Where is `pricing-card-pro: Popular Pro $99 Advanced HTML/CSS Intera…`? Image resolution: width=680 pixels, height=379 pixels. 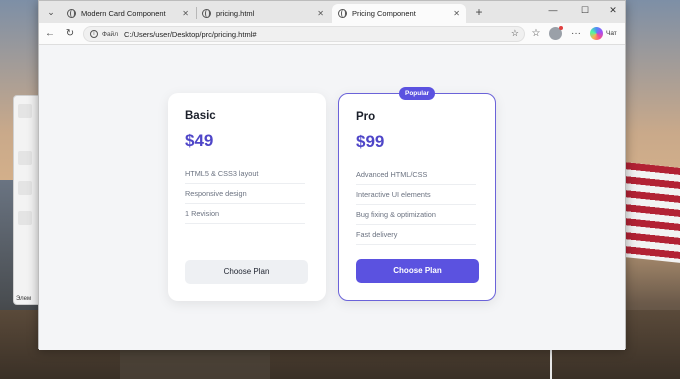
pricing-card-pro: Popular Pro $99 Advanced HTML/CSS Intera… is located at coordinates (417, 194).